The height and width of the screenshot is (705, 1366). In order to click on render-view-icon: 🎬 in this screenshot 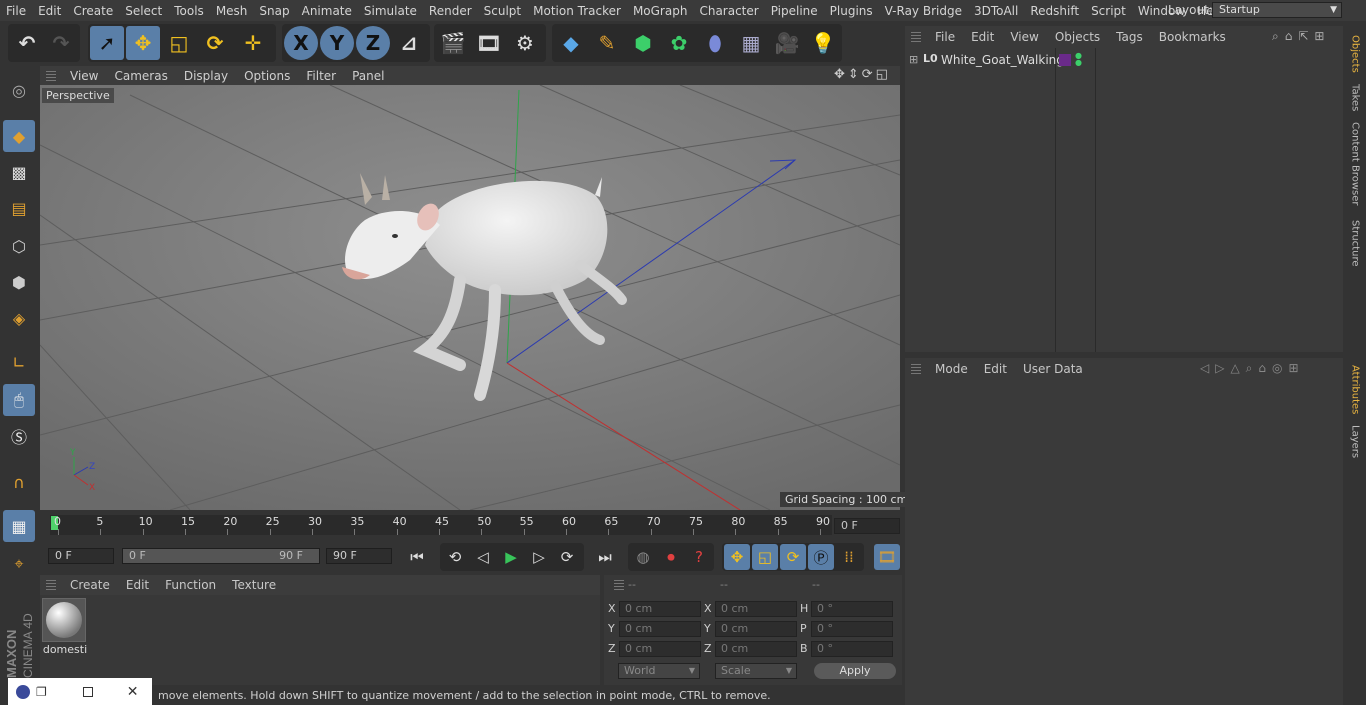, I will do `click(453, 43)`.